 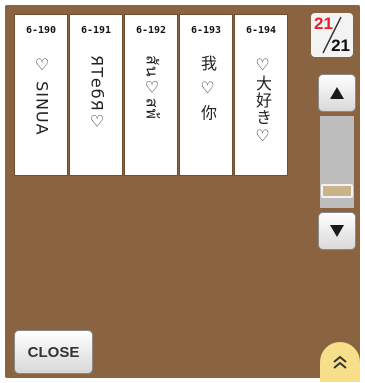 I want to click on pattern-preview: ♡大好き♡, so click(x=262, y=109).